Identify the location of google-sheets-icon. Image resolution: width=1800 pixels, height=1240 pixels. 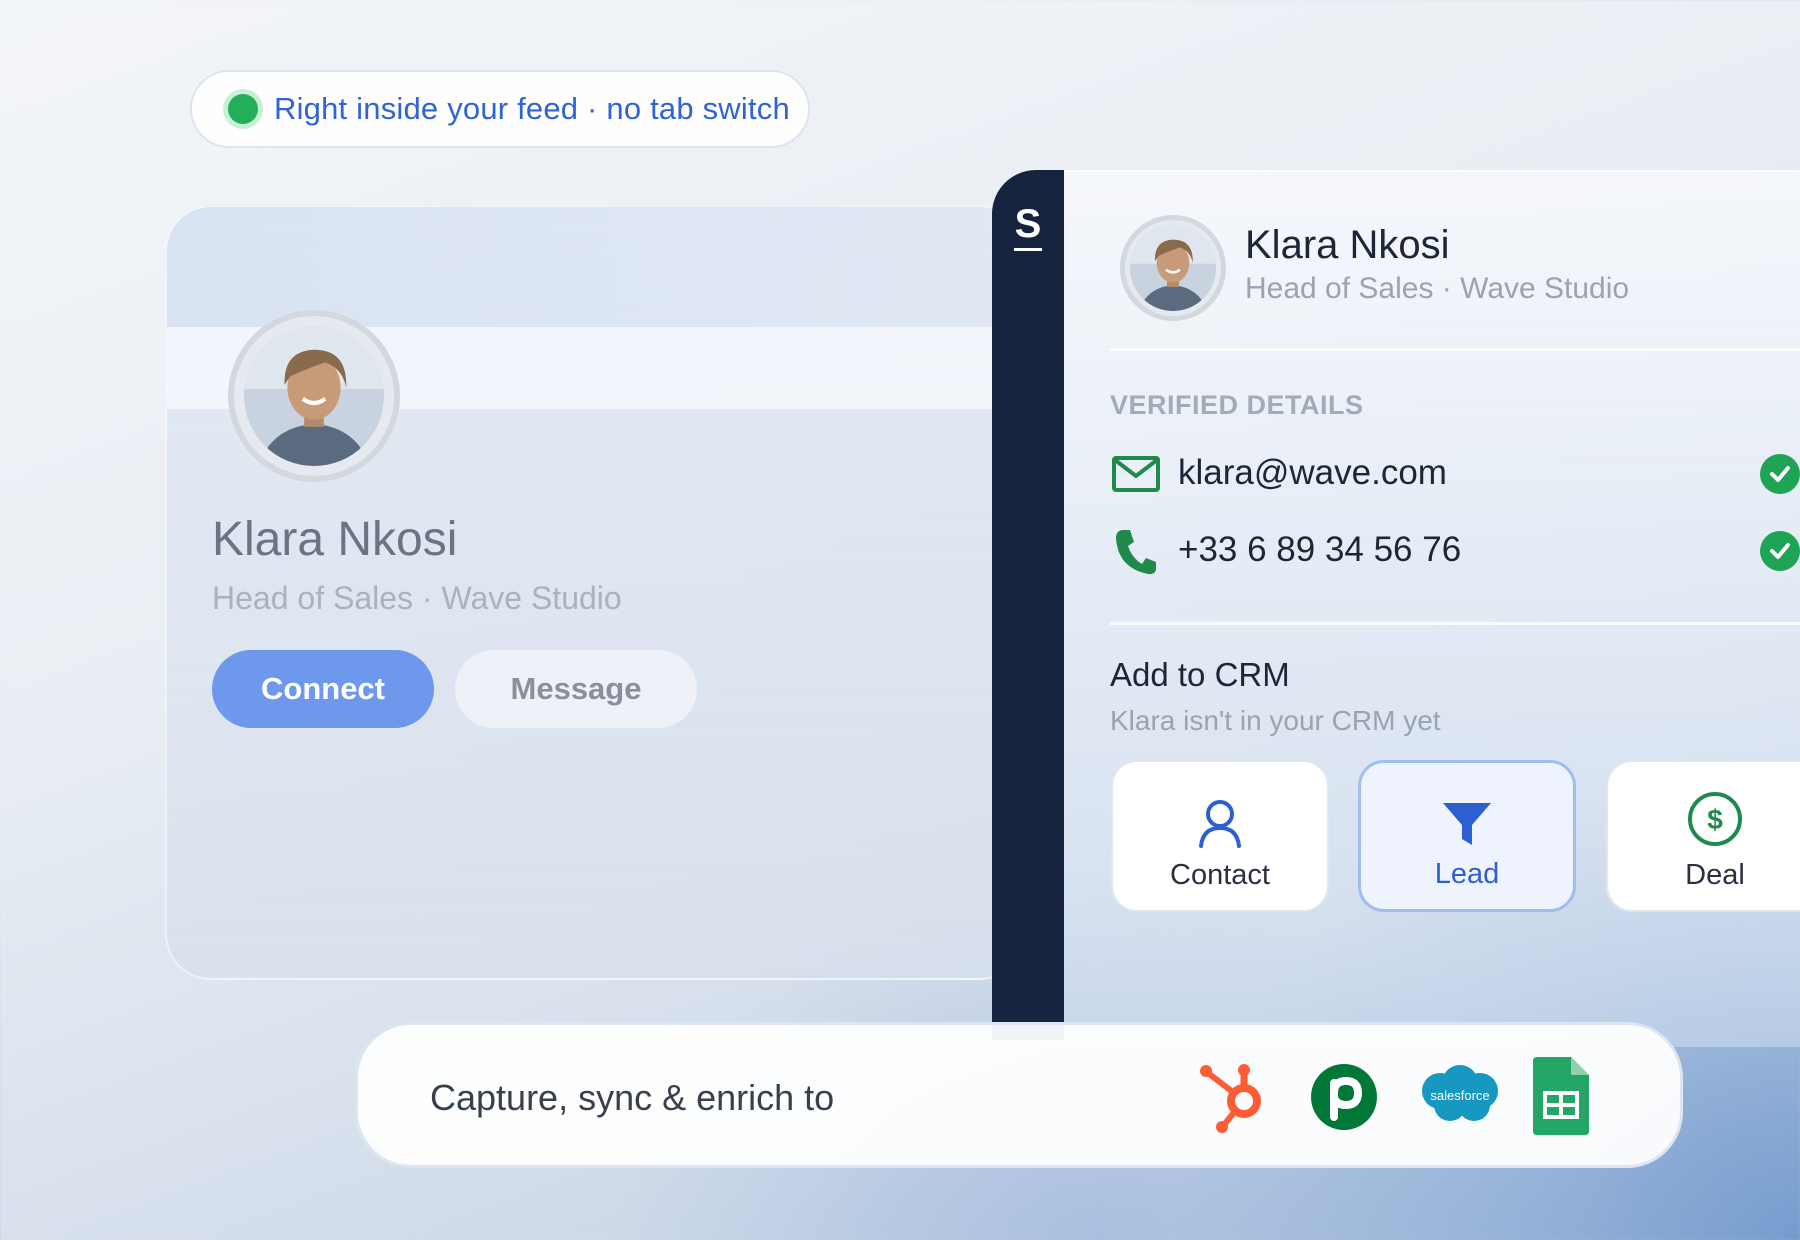
(1561, 1098).